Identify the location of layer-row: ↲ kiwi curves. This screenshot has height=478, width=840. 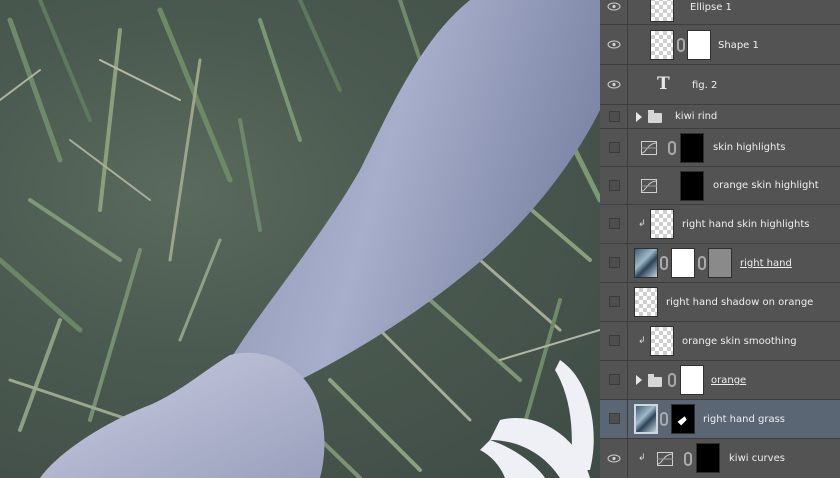
(720, 458).